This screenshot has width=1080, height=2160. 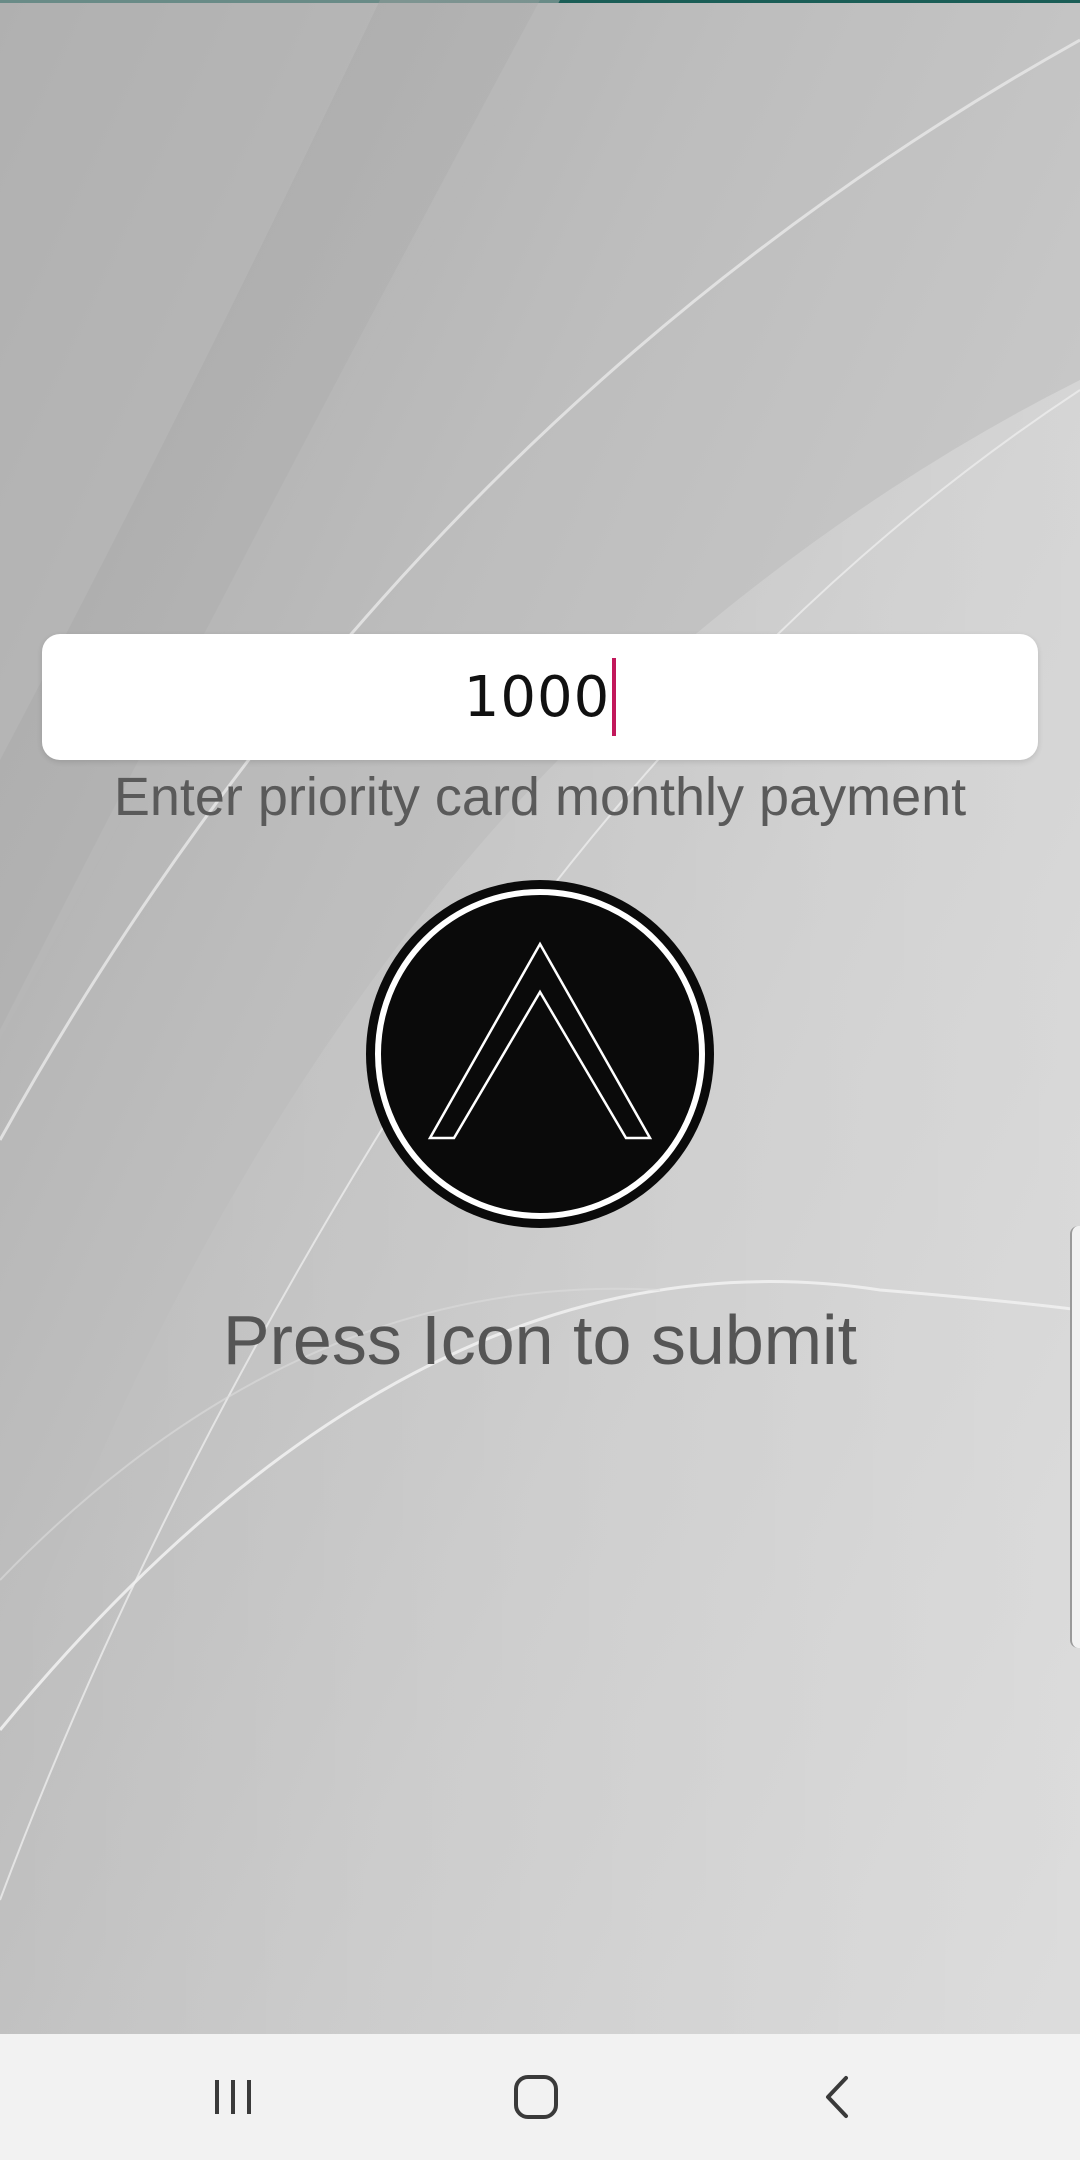 I want to click on recents-icon, so click(x=233, y=2097).